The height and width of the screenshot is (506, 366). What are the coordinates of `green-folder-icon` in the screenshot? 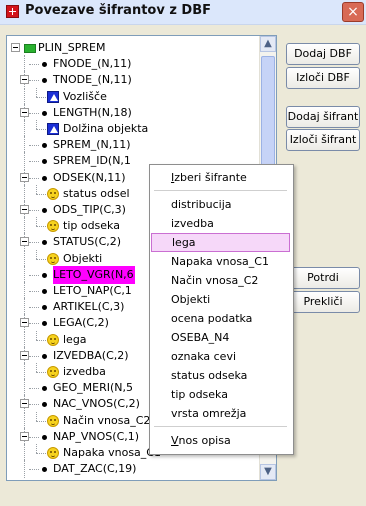 It's located at (30, 48).